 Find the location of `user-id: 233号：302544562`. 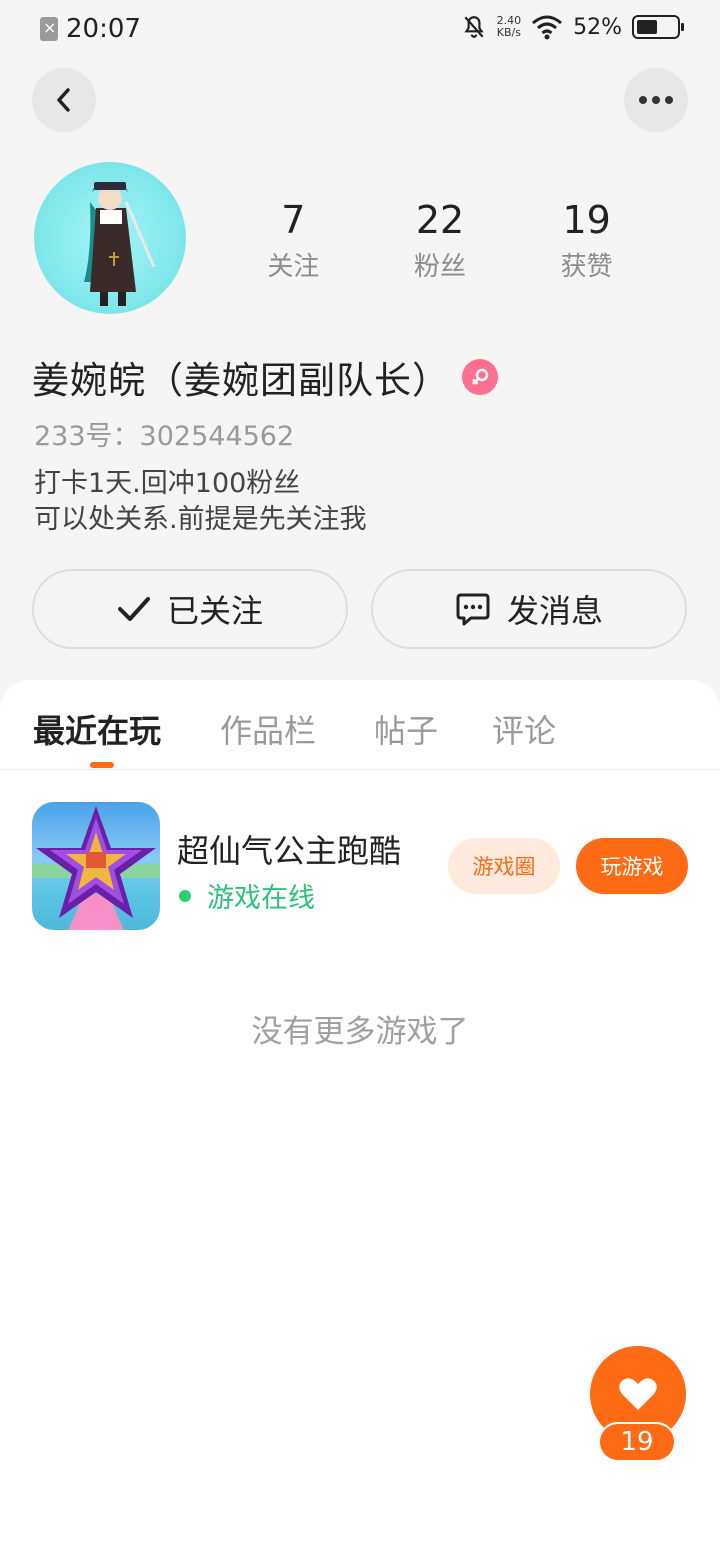

user-id: 233号：302544562 is located at coordinates (164, 433).